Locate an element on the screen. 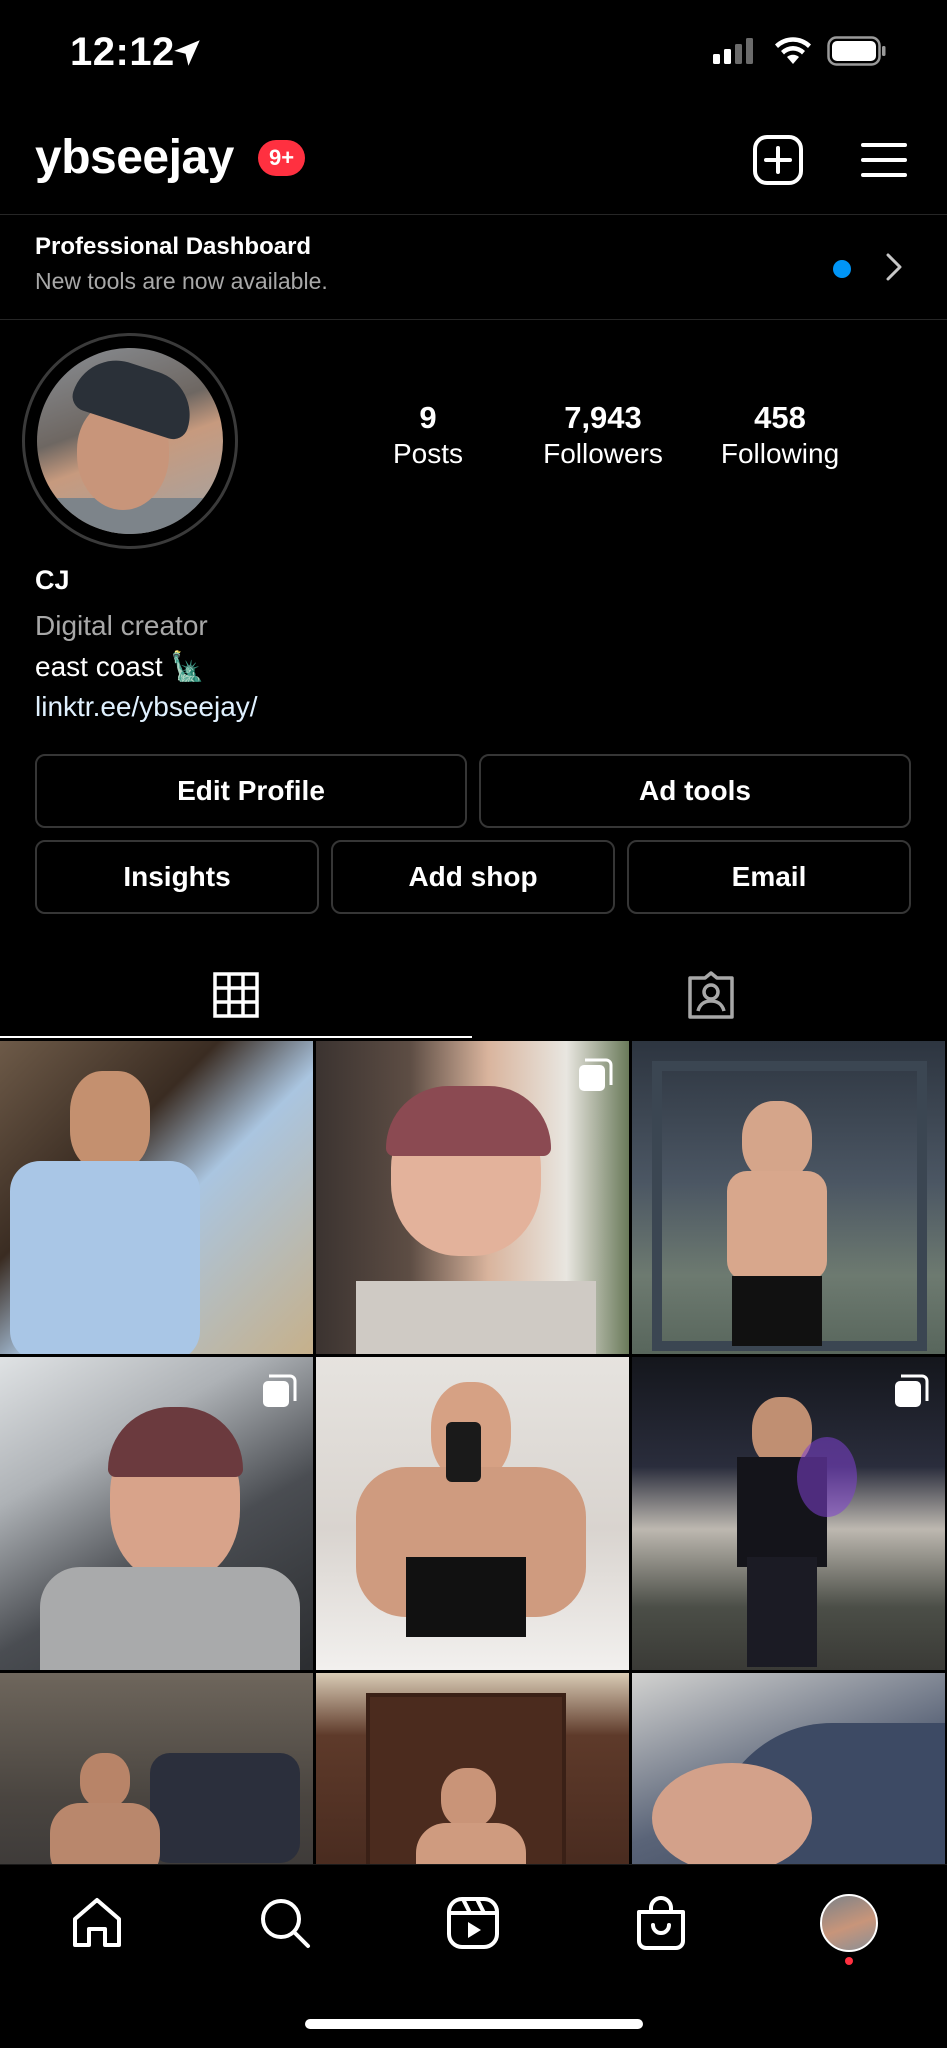 This screenshot has height=2048, width=947. category-label: Digital creator is located at coordinates (121, 625).